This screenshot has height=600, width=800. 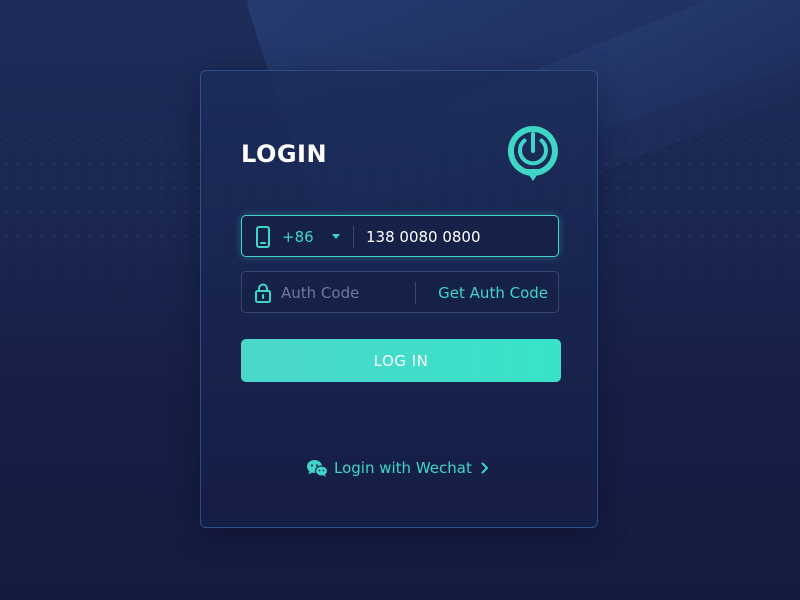 I want to click on chevron-right-icon, so click(x=484, y=468).